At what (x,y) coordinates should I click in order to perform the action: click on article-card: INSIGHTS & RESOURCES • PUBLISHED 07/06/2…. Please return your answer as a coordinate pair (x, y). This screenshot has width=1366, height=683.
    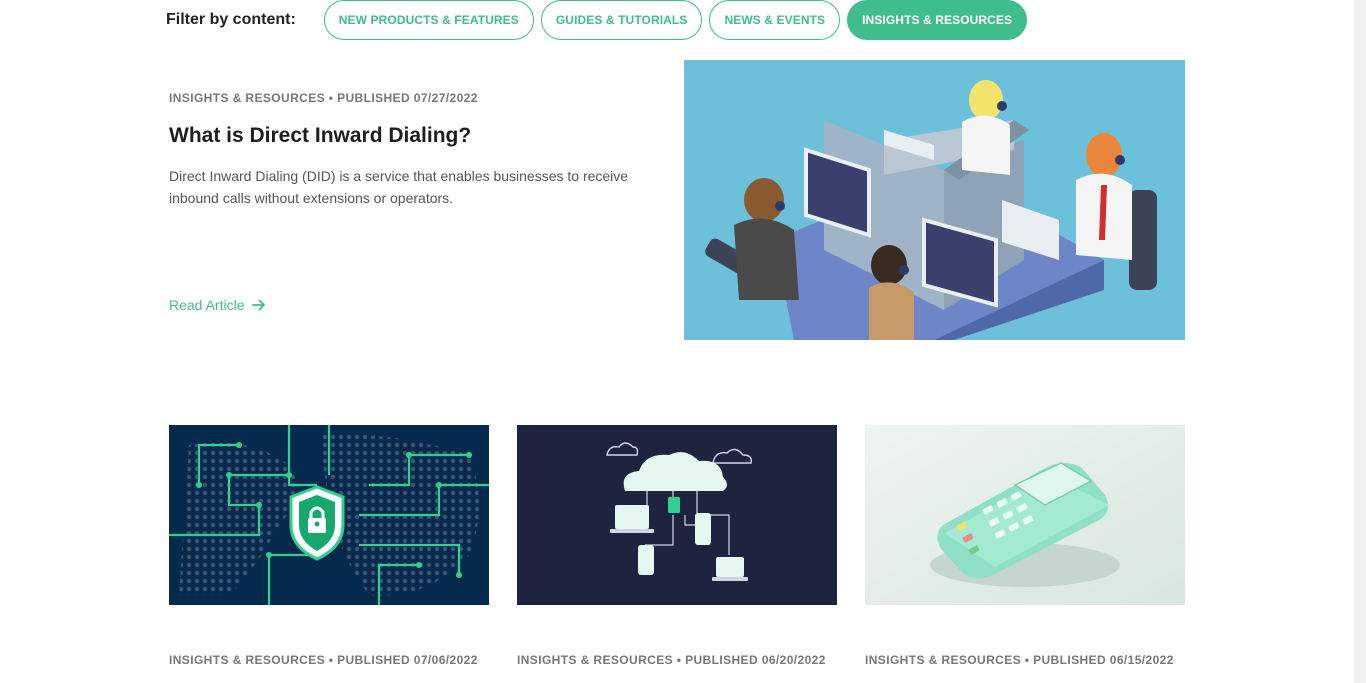
    Looking at the image, I should click on (329, 546).